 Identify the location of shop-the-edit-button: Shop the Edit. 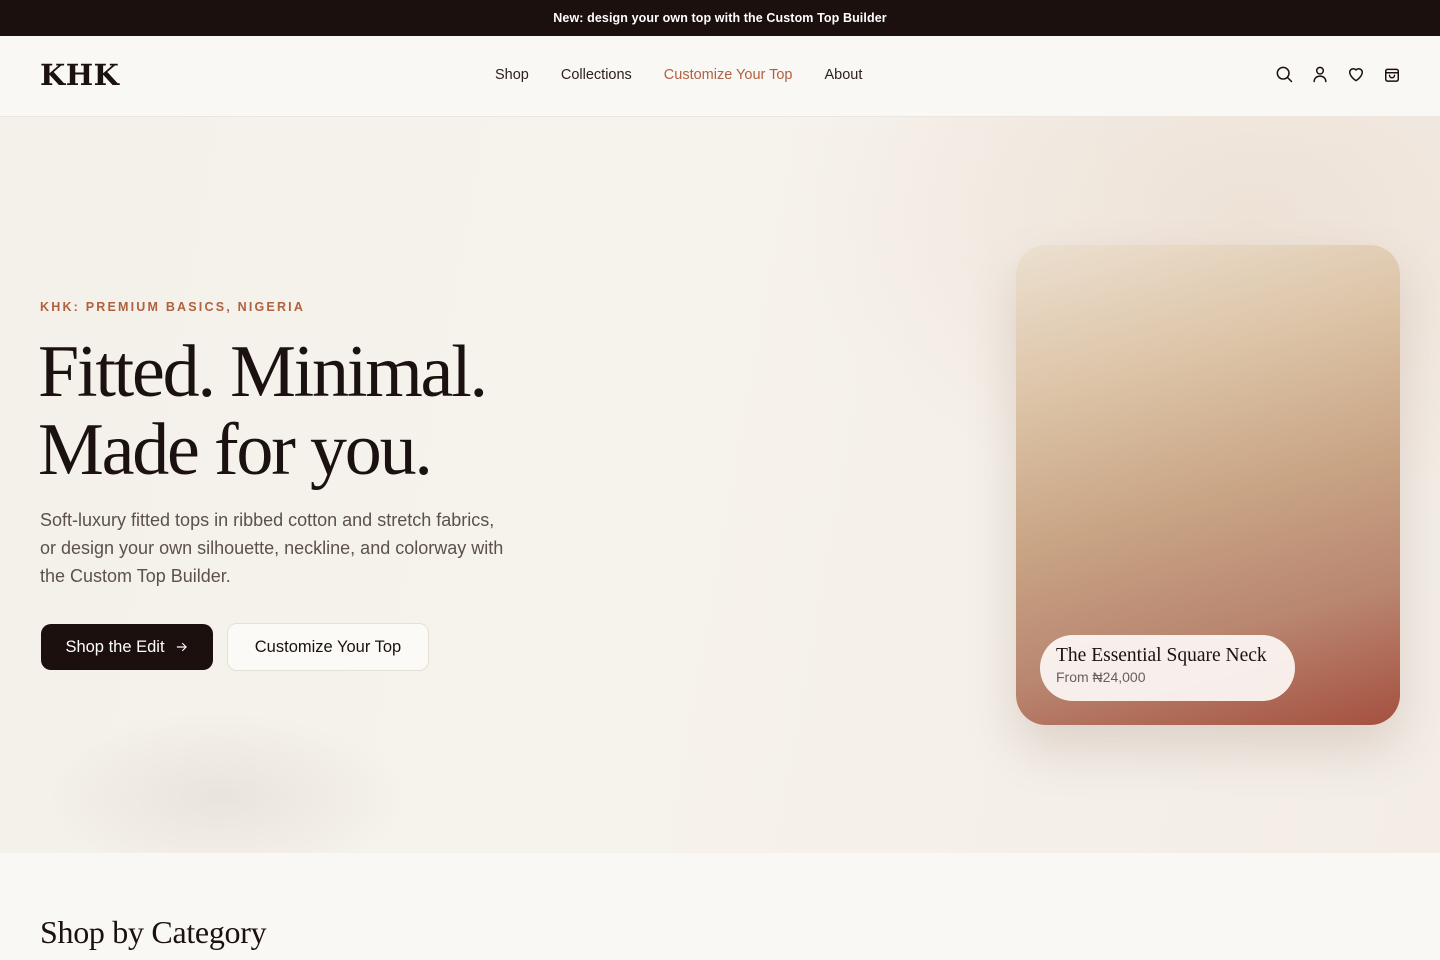
(127, 647).